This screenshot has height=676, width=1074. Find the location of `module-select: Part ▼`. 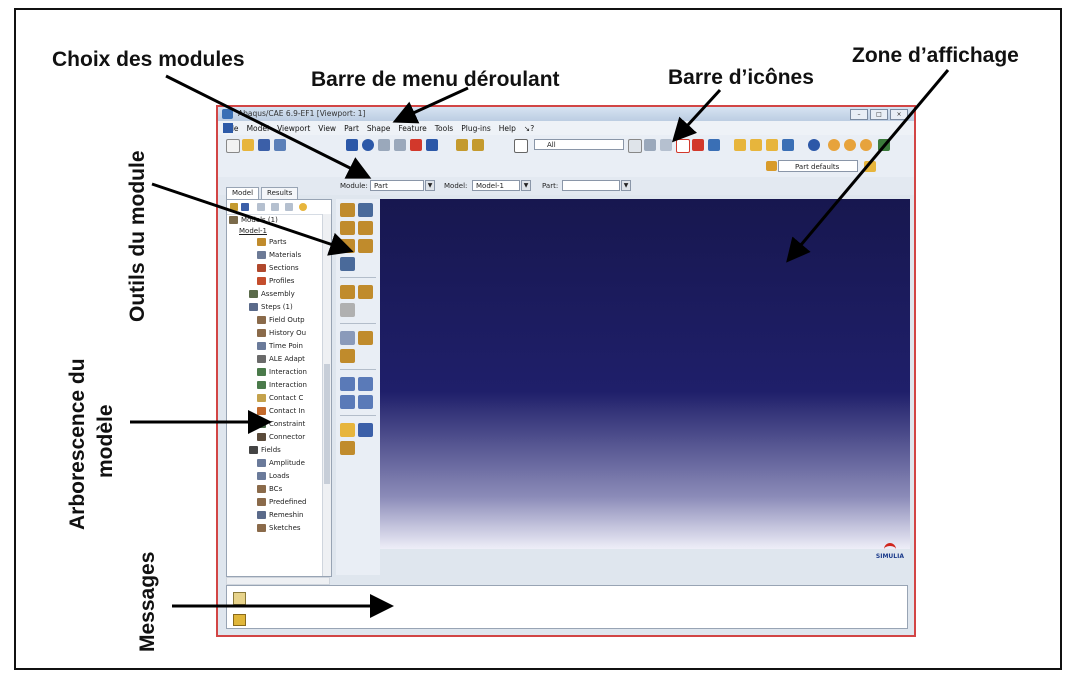

module-select: Part ▼ is located at coordinates (402, 185).